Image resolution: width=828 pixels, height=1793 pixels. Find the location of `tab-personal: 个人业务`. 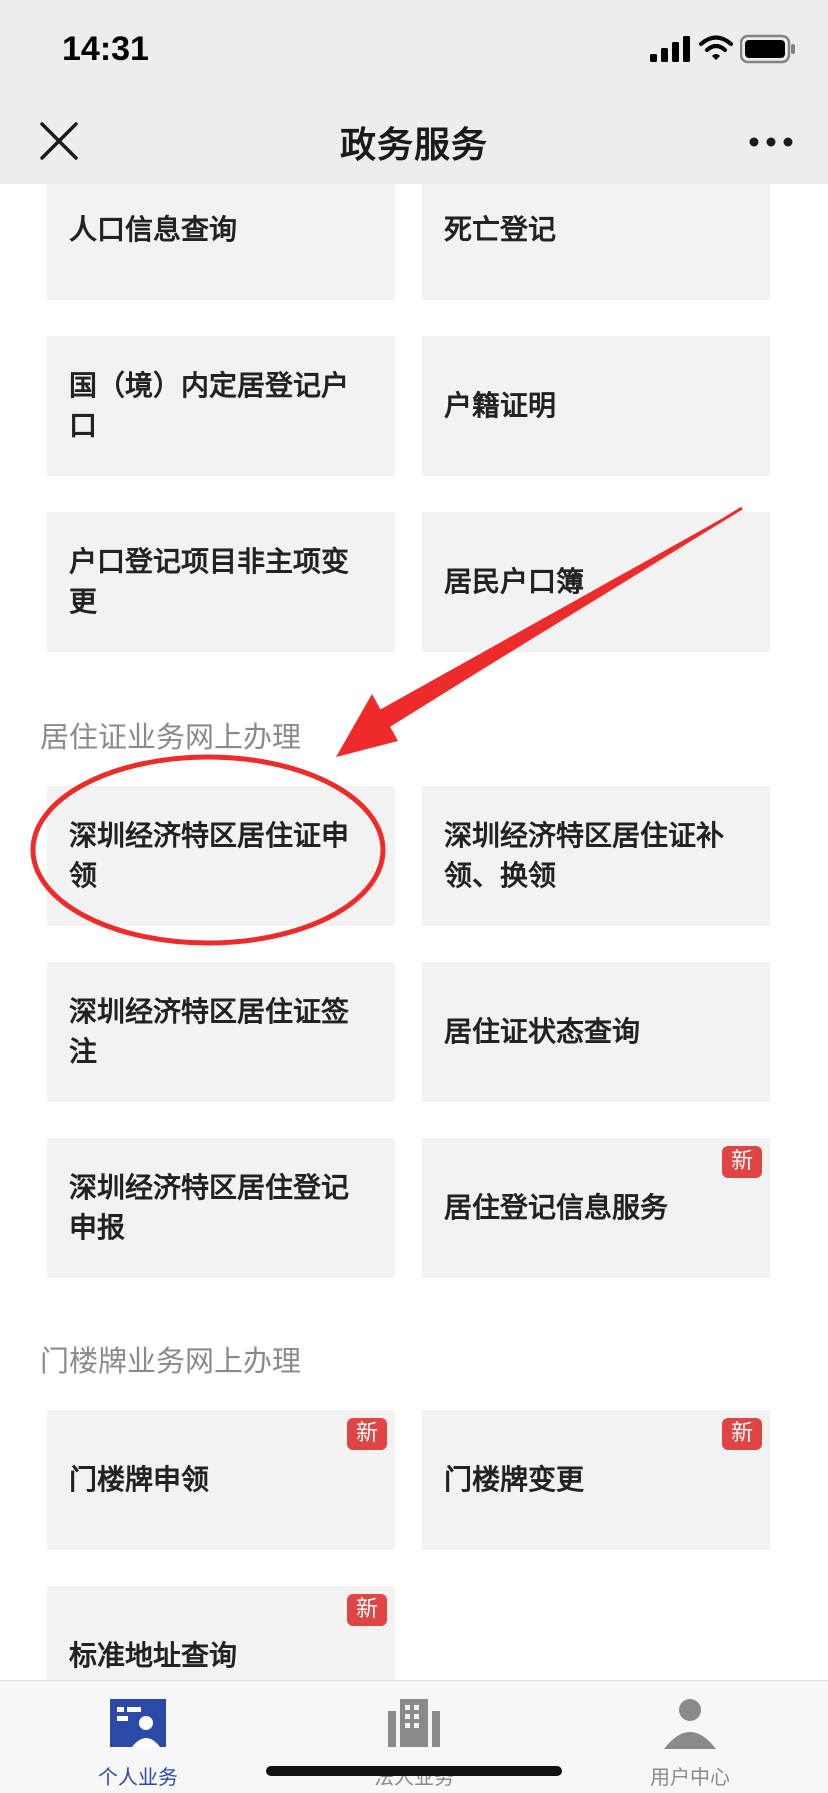

tab-personal: 个人业务 is located at coordinates (138, 1737).